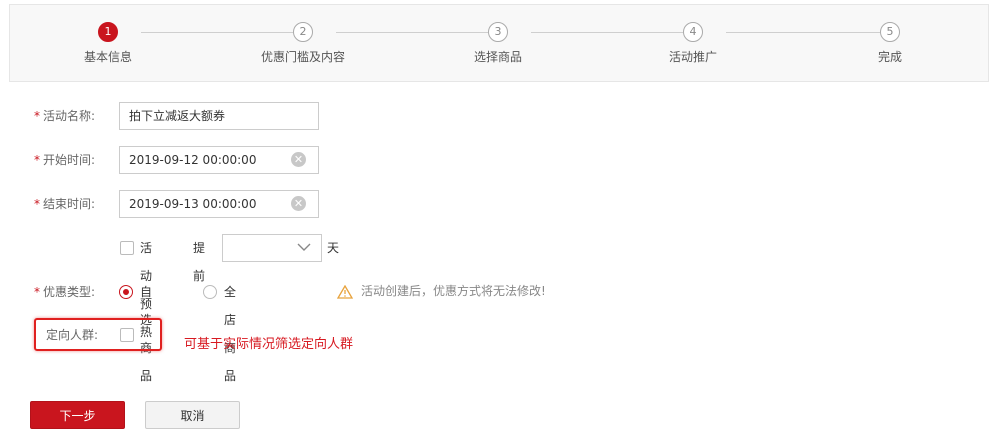  What do you see at coordinates (69, 292) in the screenshot?
I see `label-text: 优惠类型:` at bounding box center [69, 292].